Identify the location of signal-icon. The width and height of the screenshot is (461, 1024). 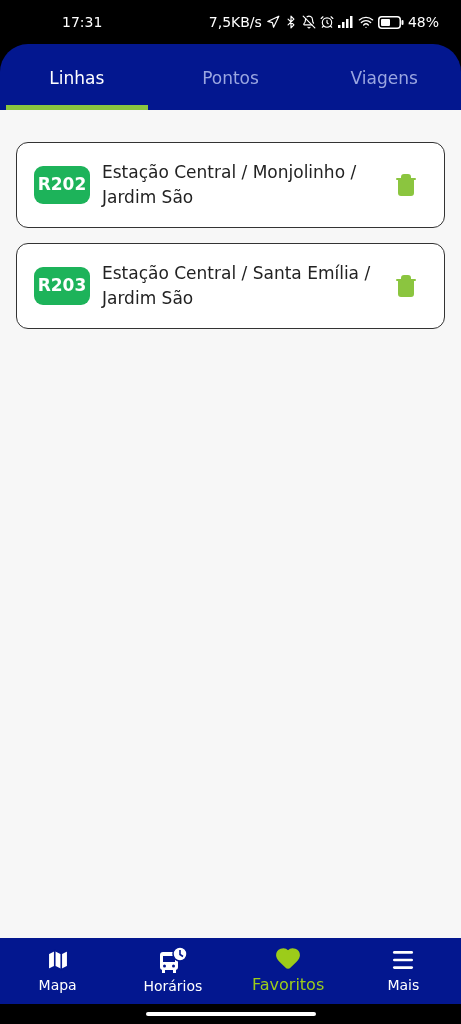
(345, 22).